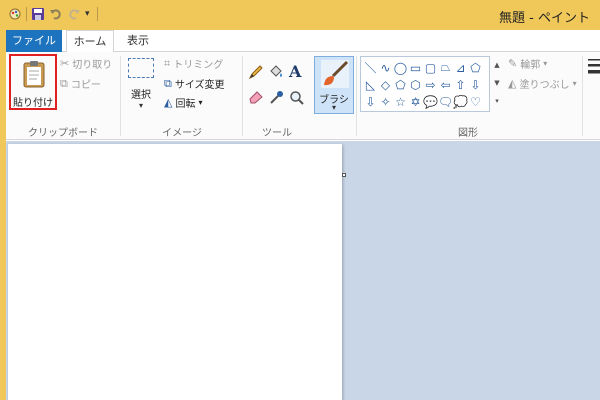  I want to click on brush-dropdown-icon: ▾, so click(333, 107).